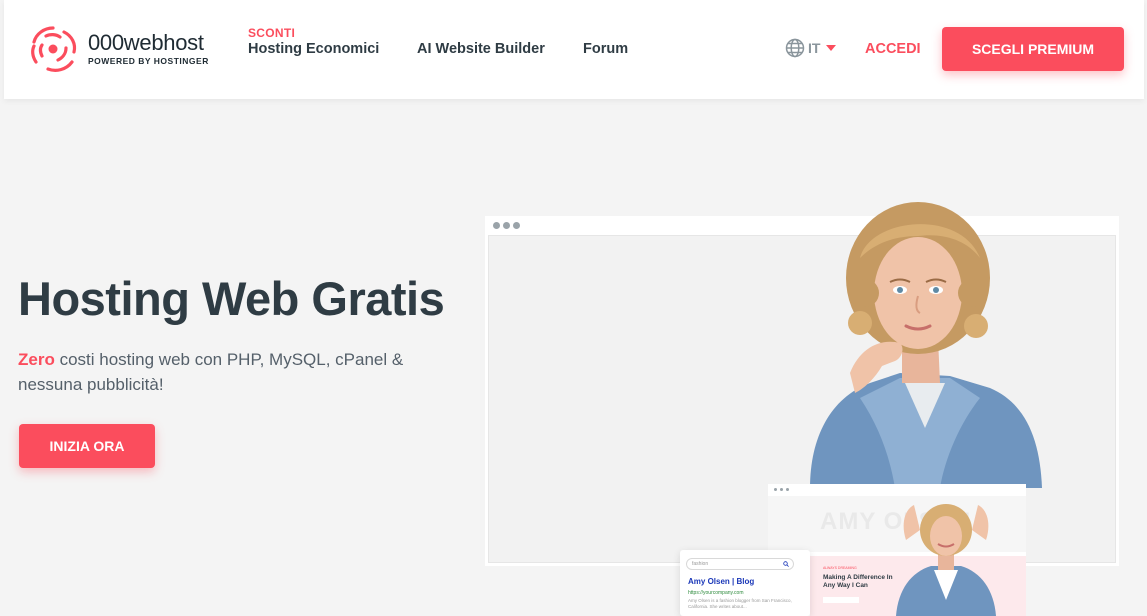 This screenshot has height=616, width=1147. What do you see at coordinates (700, 564) in the screenshot?
I see `mini-search-query: fashion` at bounding box center [700, 564].